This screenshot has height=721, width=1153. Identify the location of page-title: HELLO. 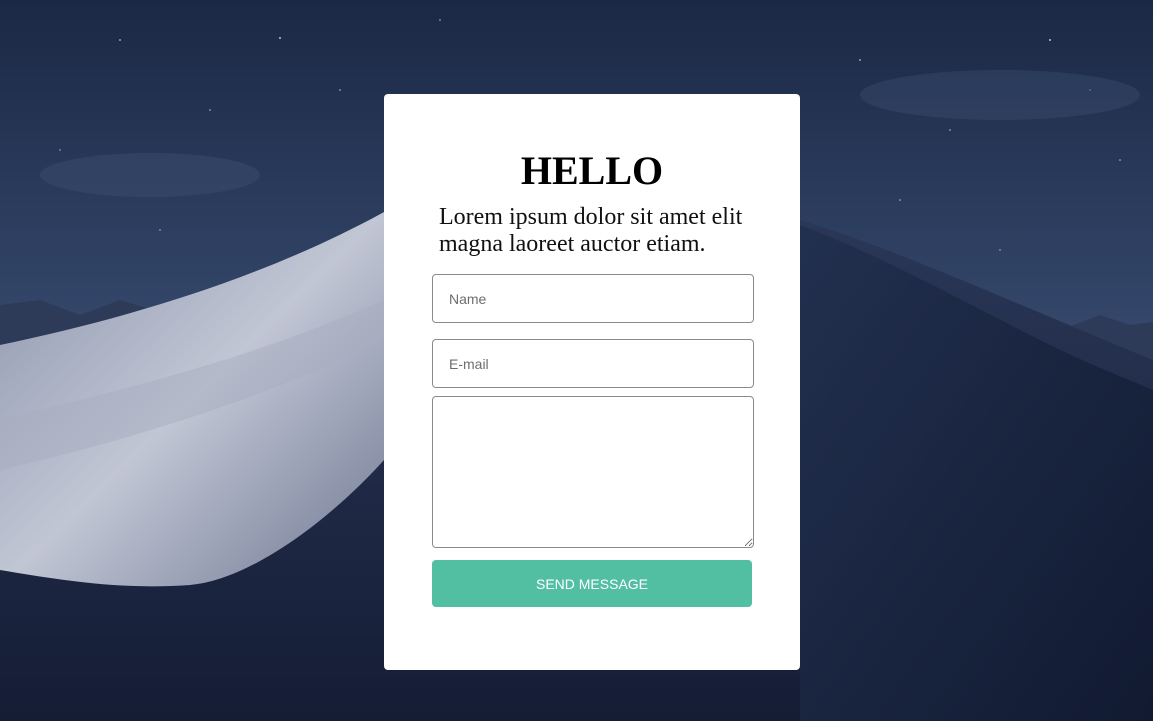
(592, 170).